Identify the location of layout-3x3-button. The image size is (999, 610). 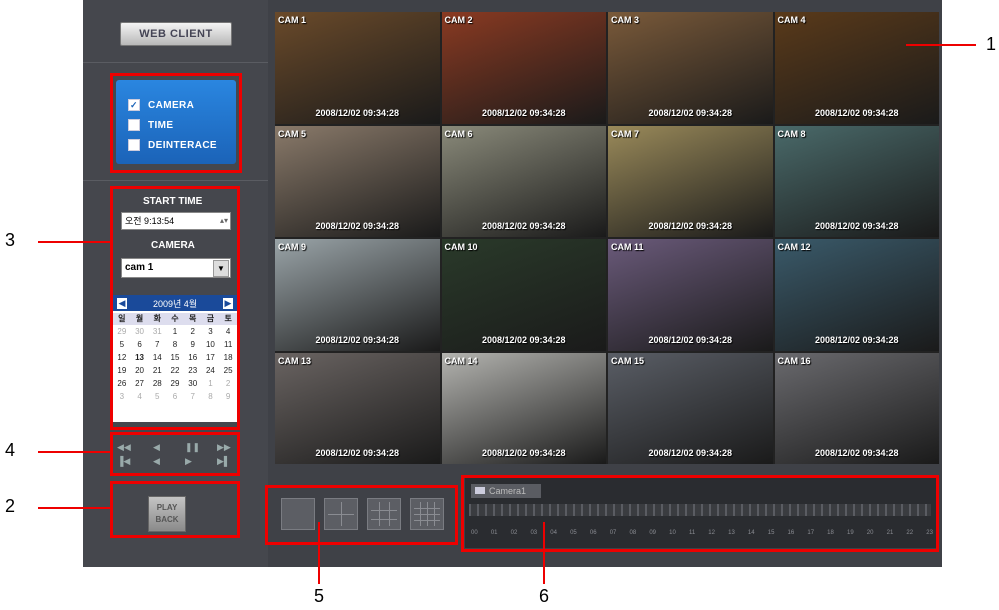
(384, 514).